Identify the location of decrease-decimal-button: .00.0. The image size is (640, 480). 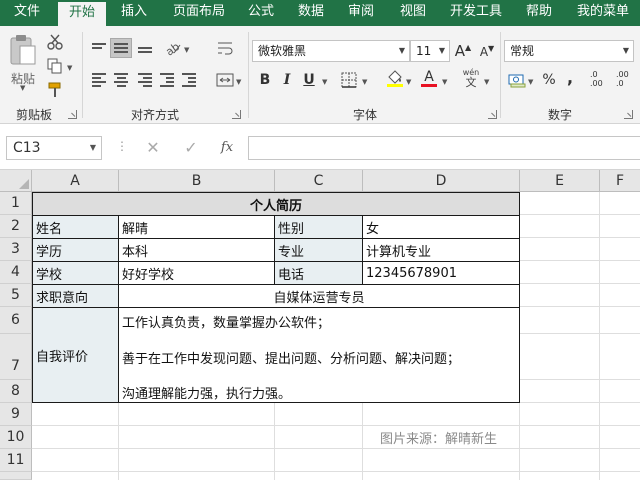
(627, 80).